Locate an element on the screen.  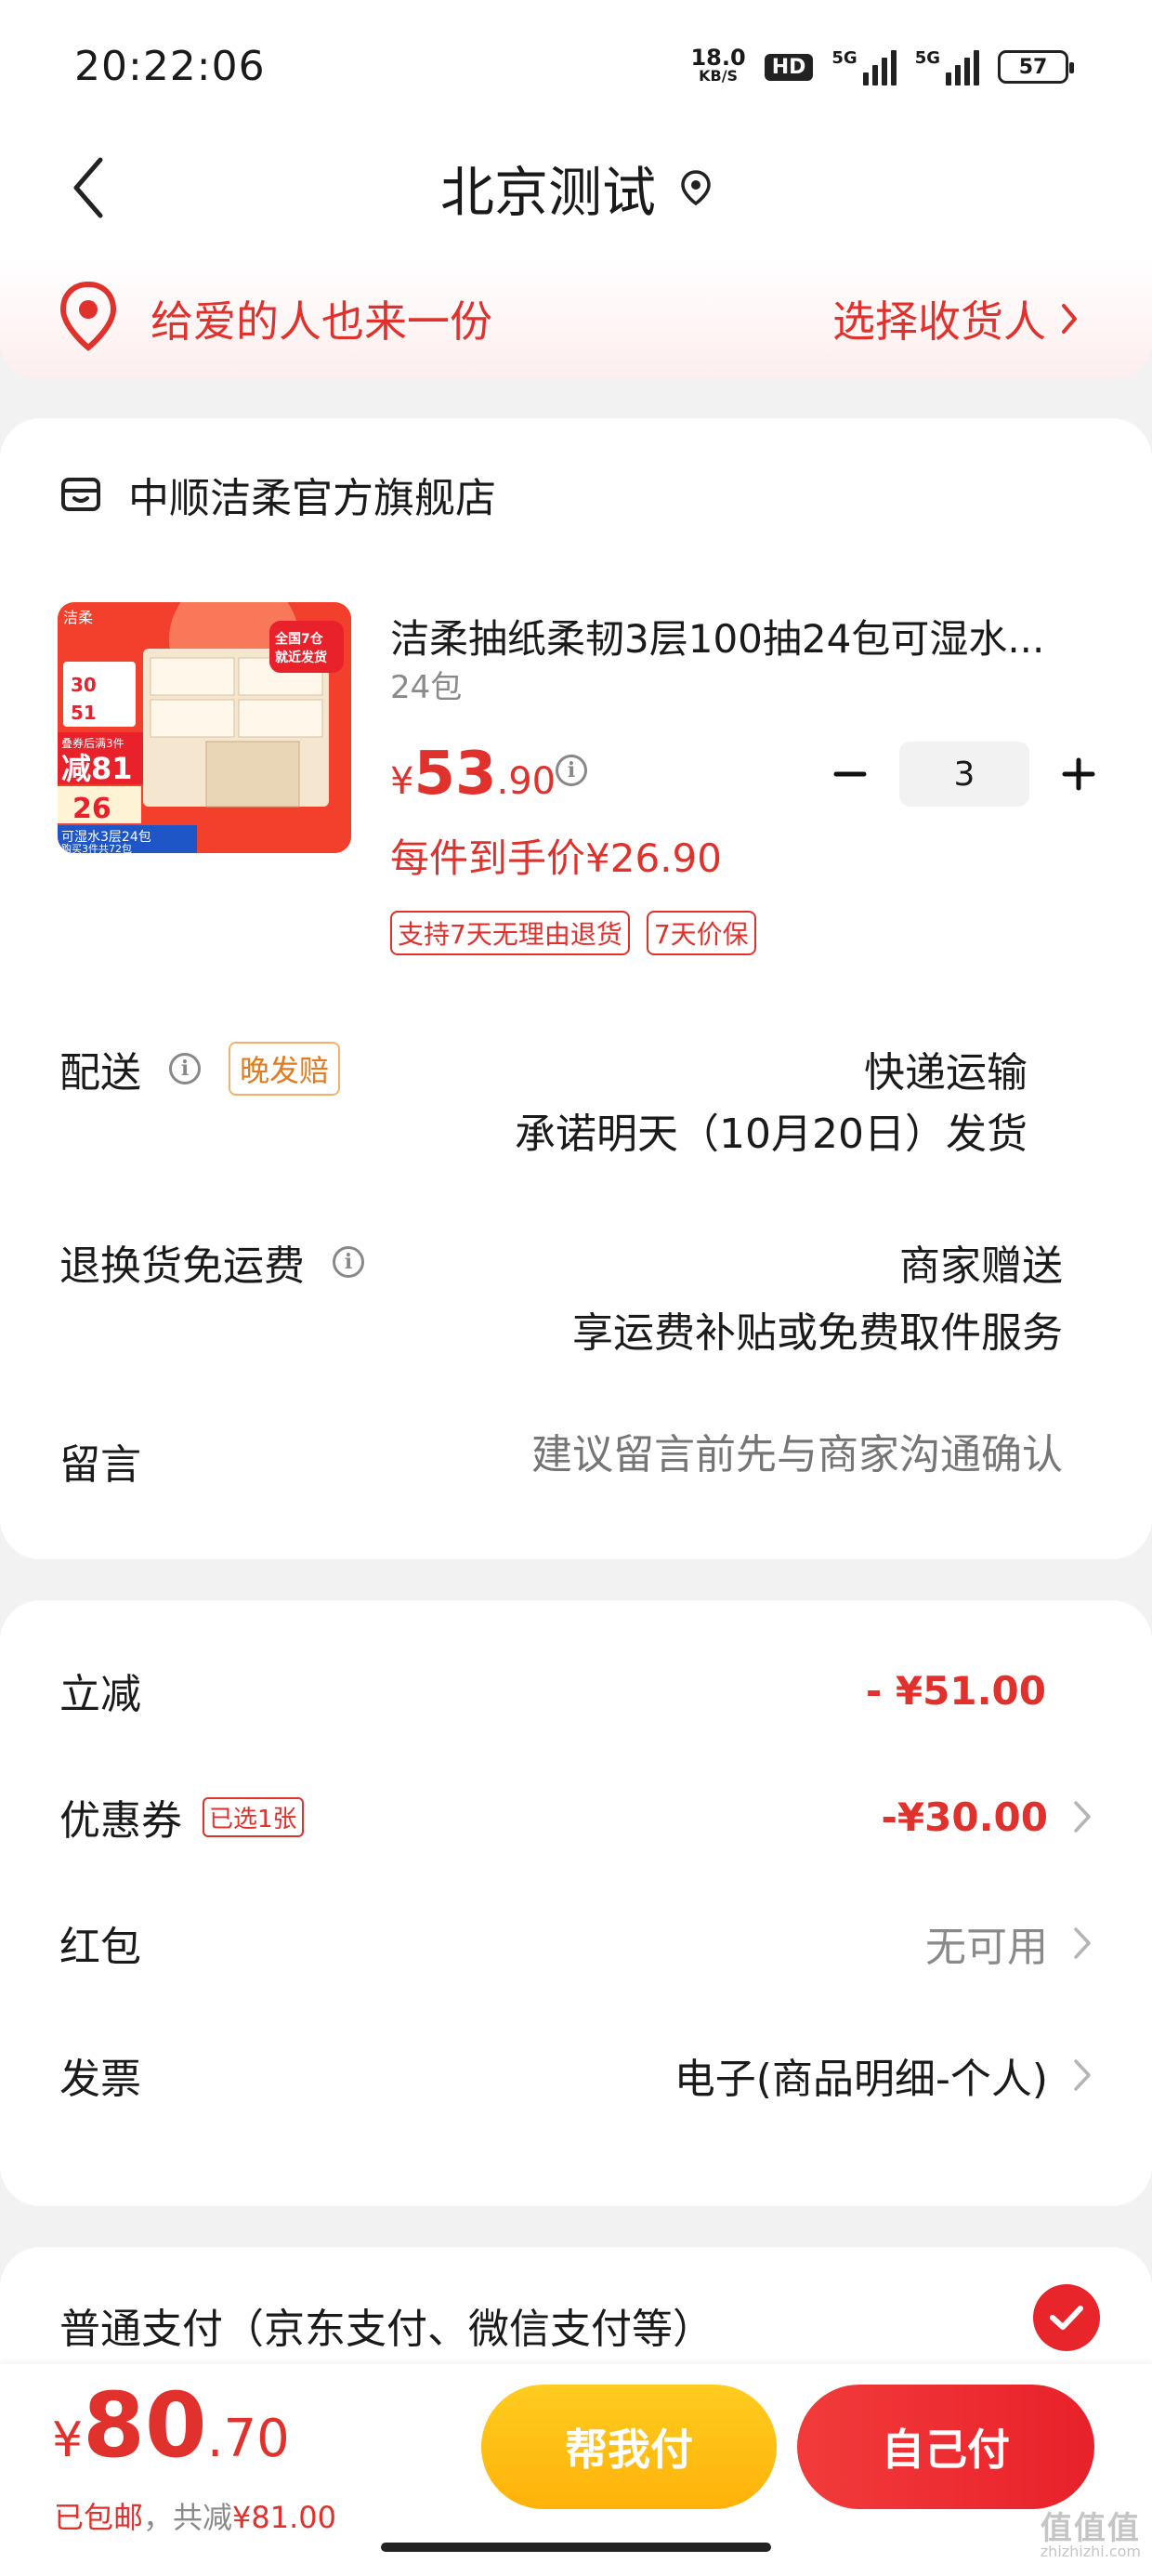
store-row: 中顺洁柔官方旗舰店 is located at coordinates (277, 494).